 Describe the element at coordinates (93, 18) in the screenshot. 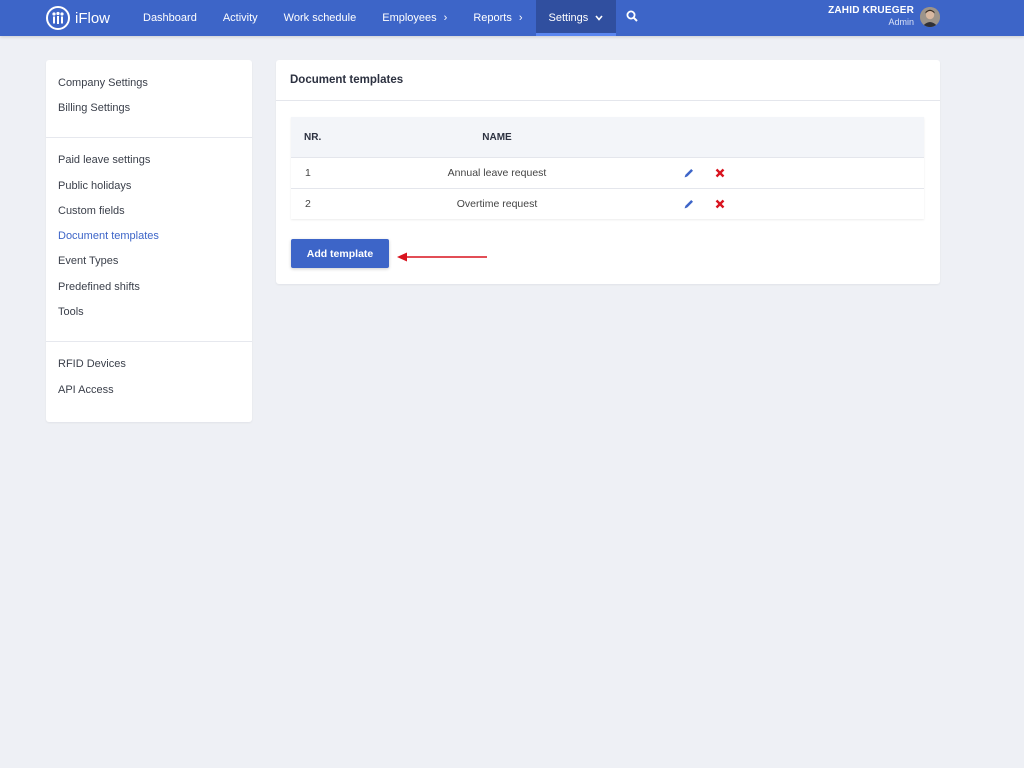

I see `brand-name: iFlow` at that location.